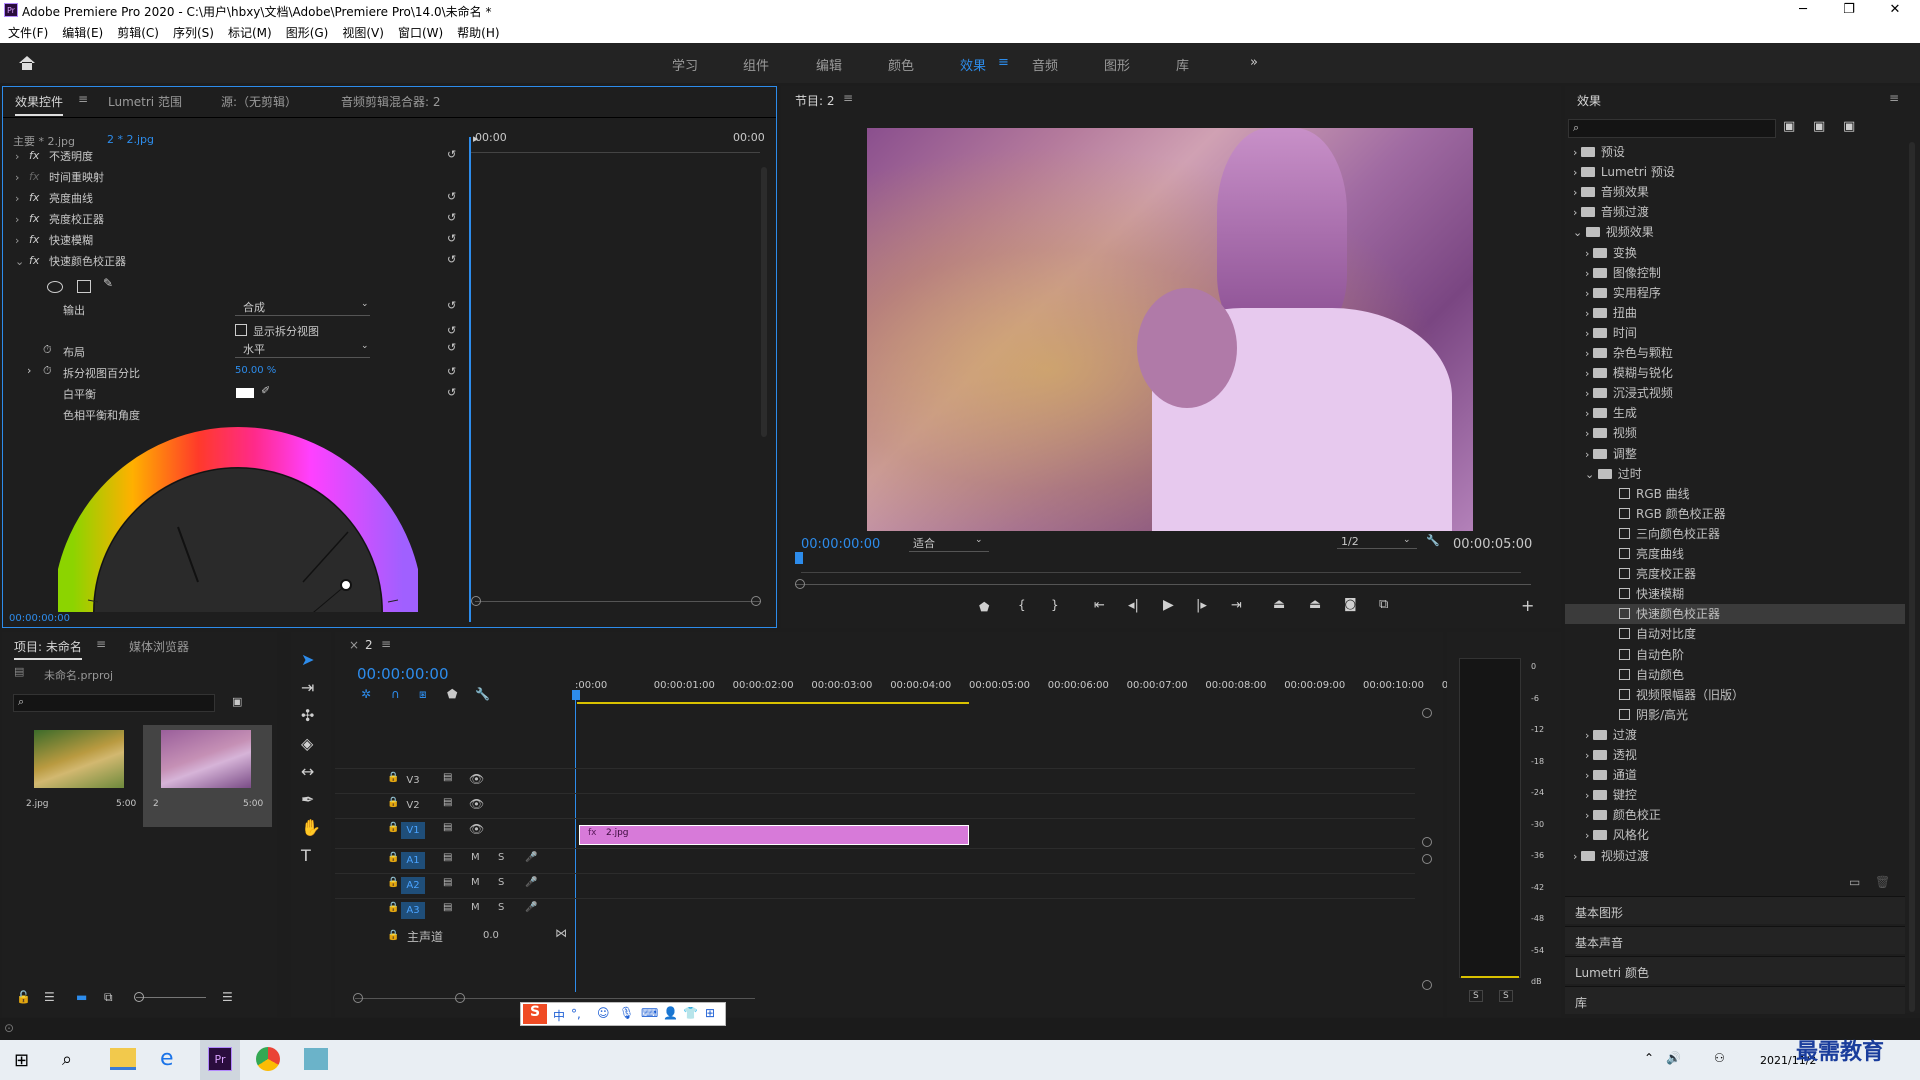 The width and height of the screenshot is (1920, 1080). I want to click on volume-icon: 🔊, so click(1673, 1058).